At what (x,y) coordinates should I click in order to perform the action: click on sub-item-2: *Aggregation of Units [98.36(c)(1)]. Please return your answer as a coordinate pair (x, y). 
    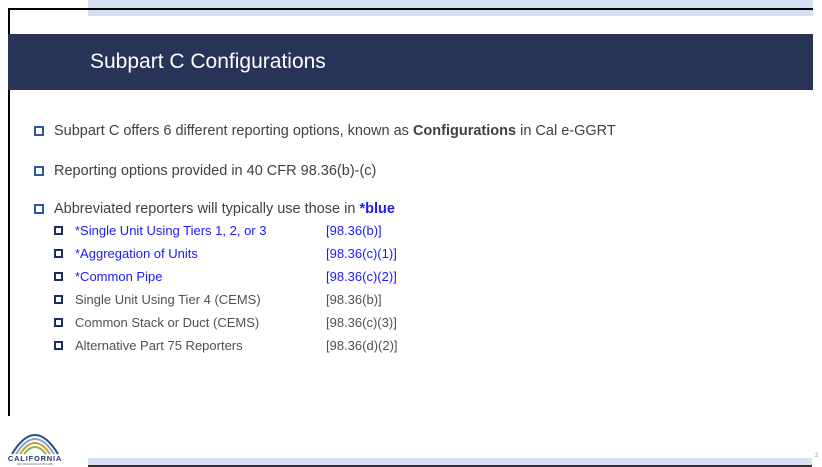
    Looking at the image, I should click on (225, 253).